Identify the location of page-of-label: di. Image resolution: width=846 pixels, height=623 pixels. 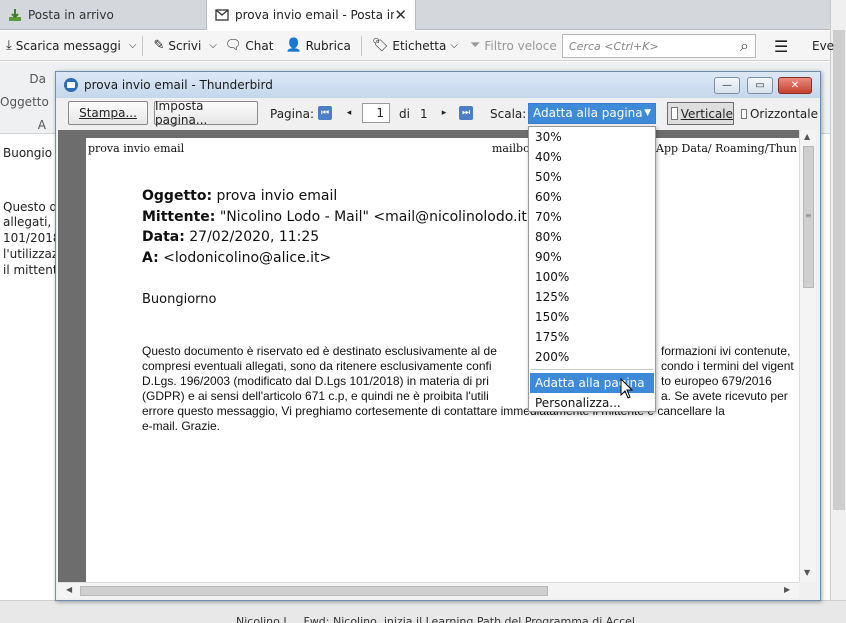
(404, 114).